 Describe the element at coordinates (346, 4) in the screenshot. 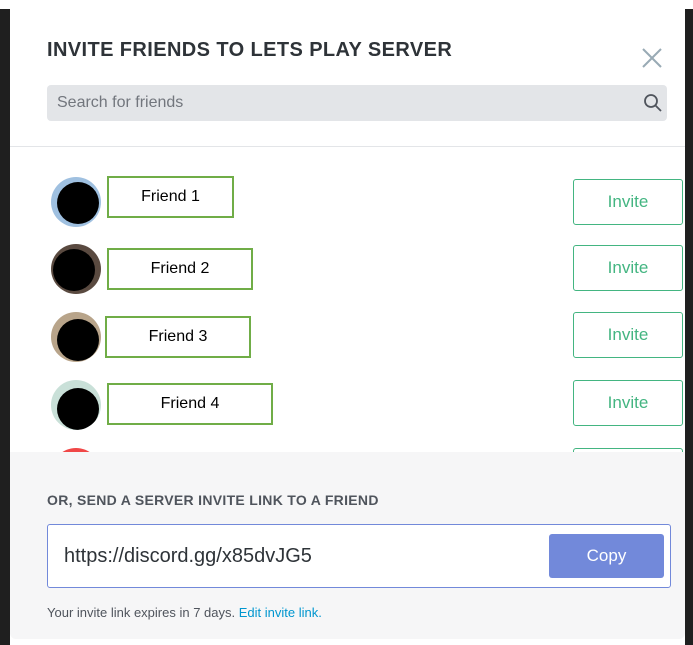

I see `top-clipped-strip` at that location.